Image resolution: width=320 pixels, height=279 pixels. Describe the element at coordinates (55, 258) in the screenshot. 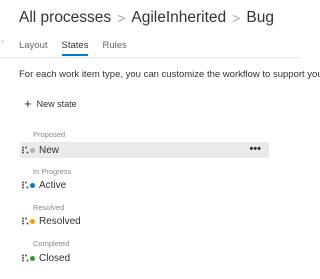

I see `state-name: Closed` at that location.